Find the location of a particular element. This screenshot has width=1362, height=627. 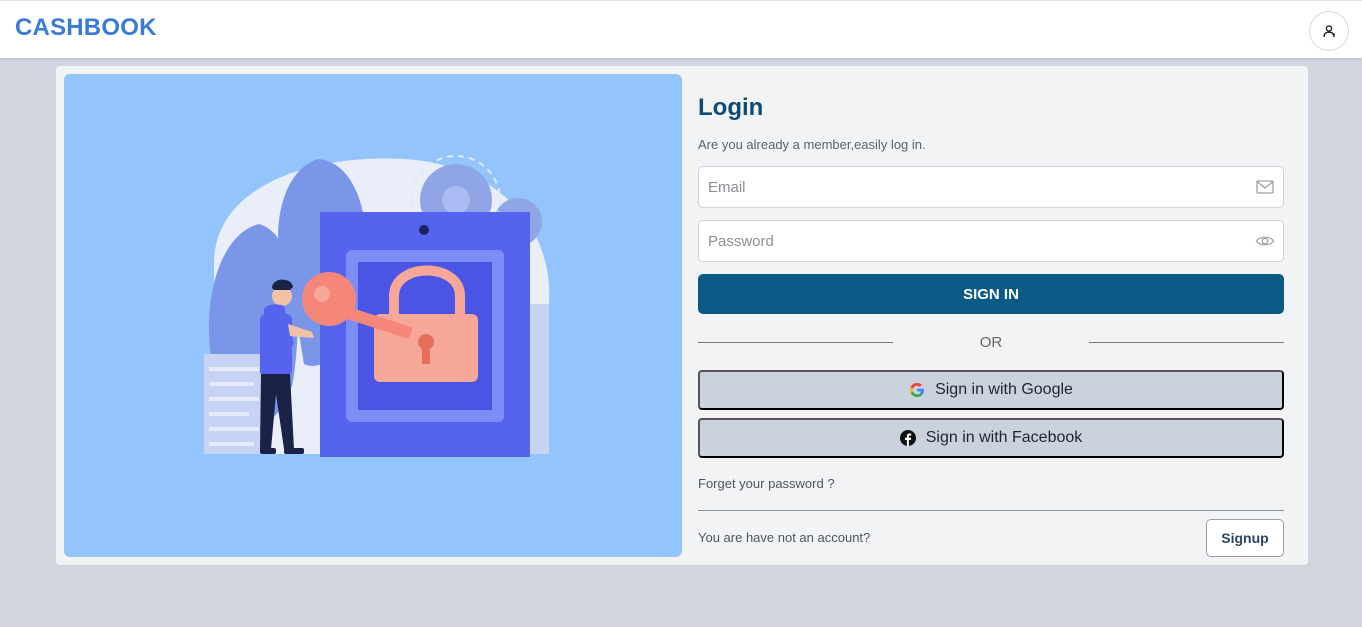

or-divider-right is located at coordinates (1186, 342).